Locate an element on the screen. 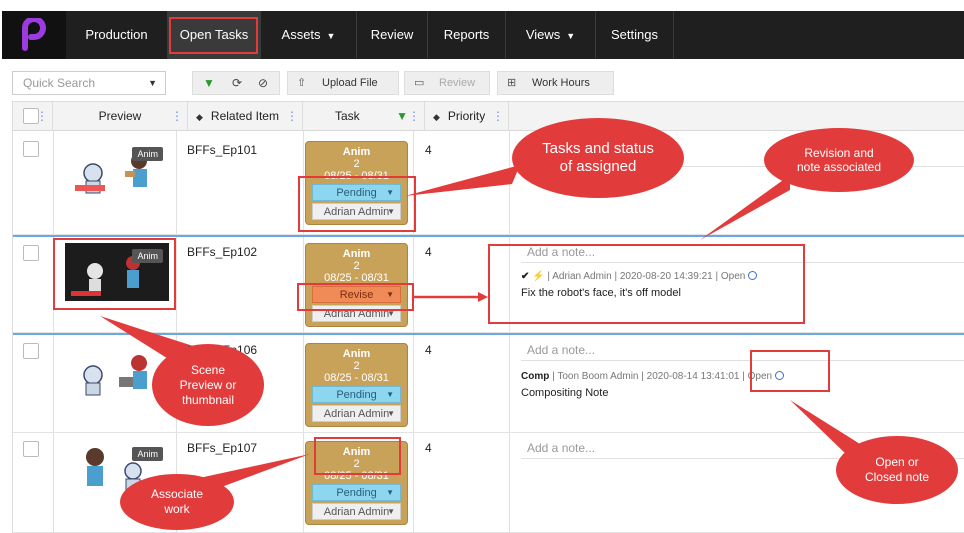 This screenshot has width=964, height=533. annotation-box-thumbnail is located at coordinates (114, 274).